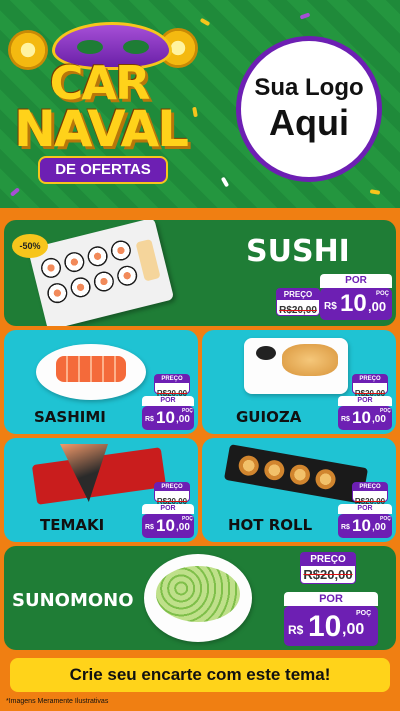  I want to click on hot-roll-image, so click(296, 474).